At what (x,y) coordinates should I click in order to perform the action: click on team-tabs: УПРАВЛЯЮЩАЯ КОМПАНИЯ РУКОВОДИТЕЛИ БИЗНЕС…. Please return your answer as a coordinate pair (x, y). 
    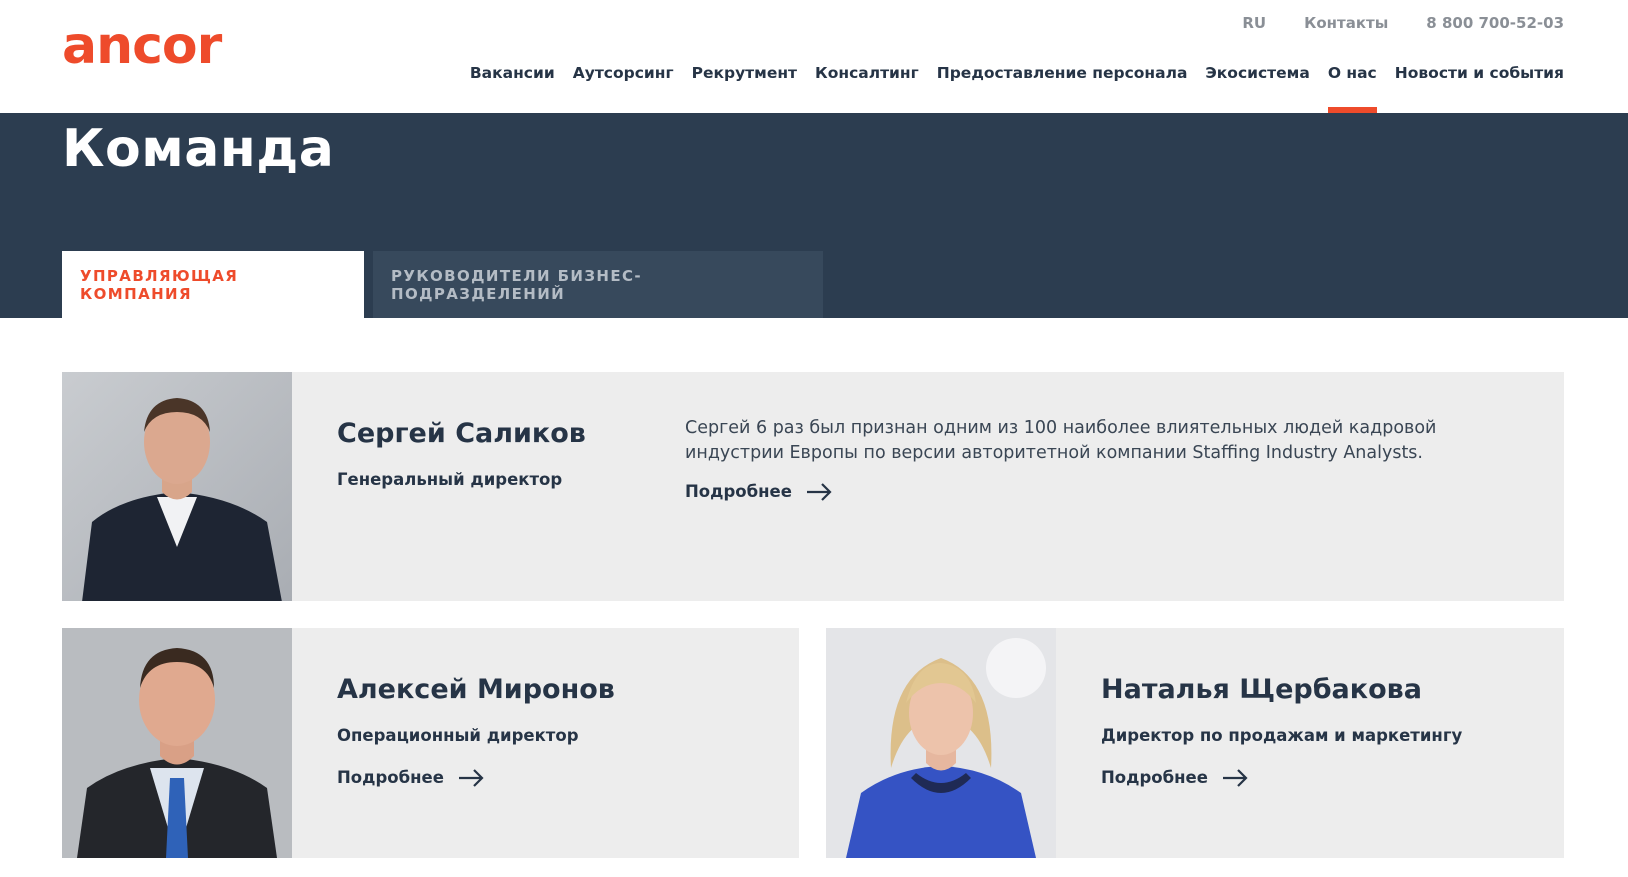
    Looking at the image, I should click on (442, 284).